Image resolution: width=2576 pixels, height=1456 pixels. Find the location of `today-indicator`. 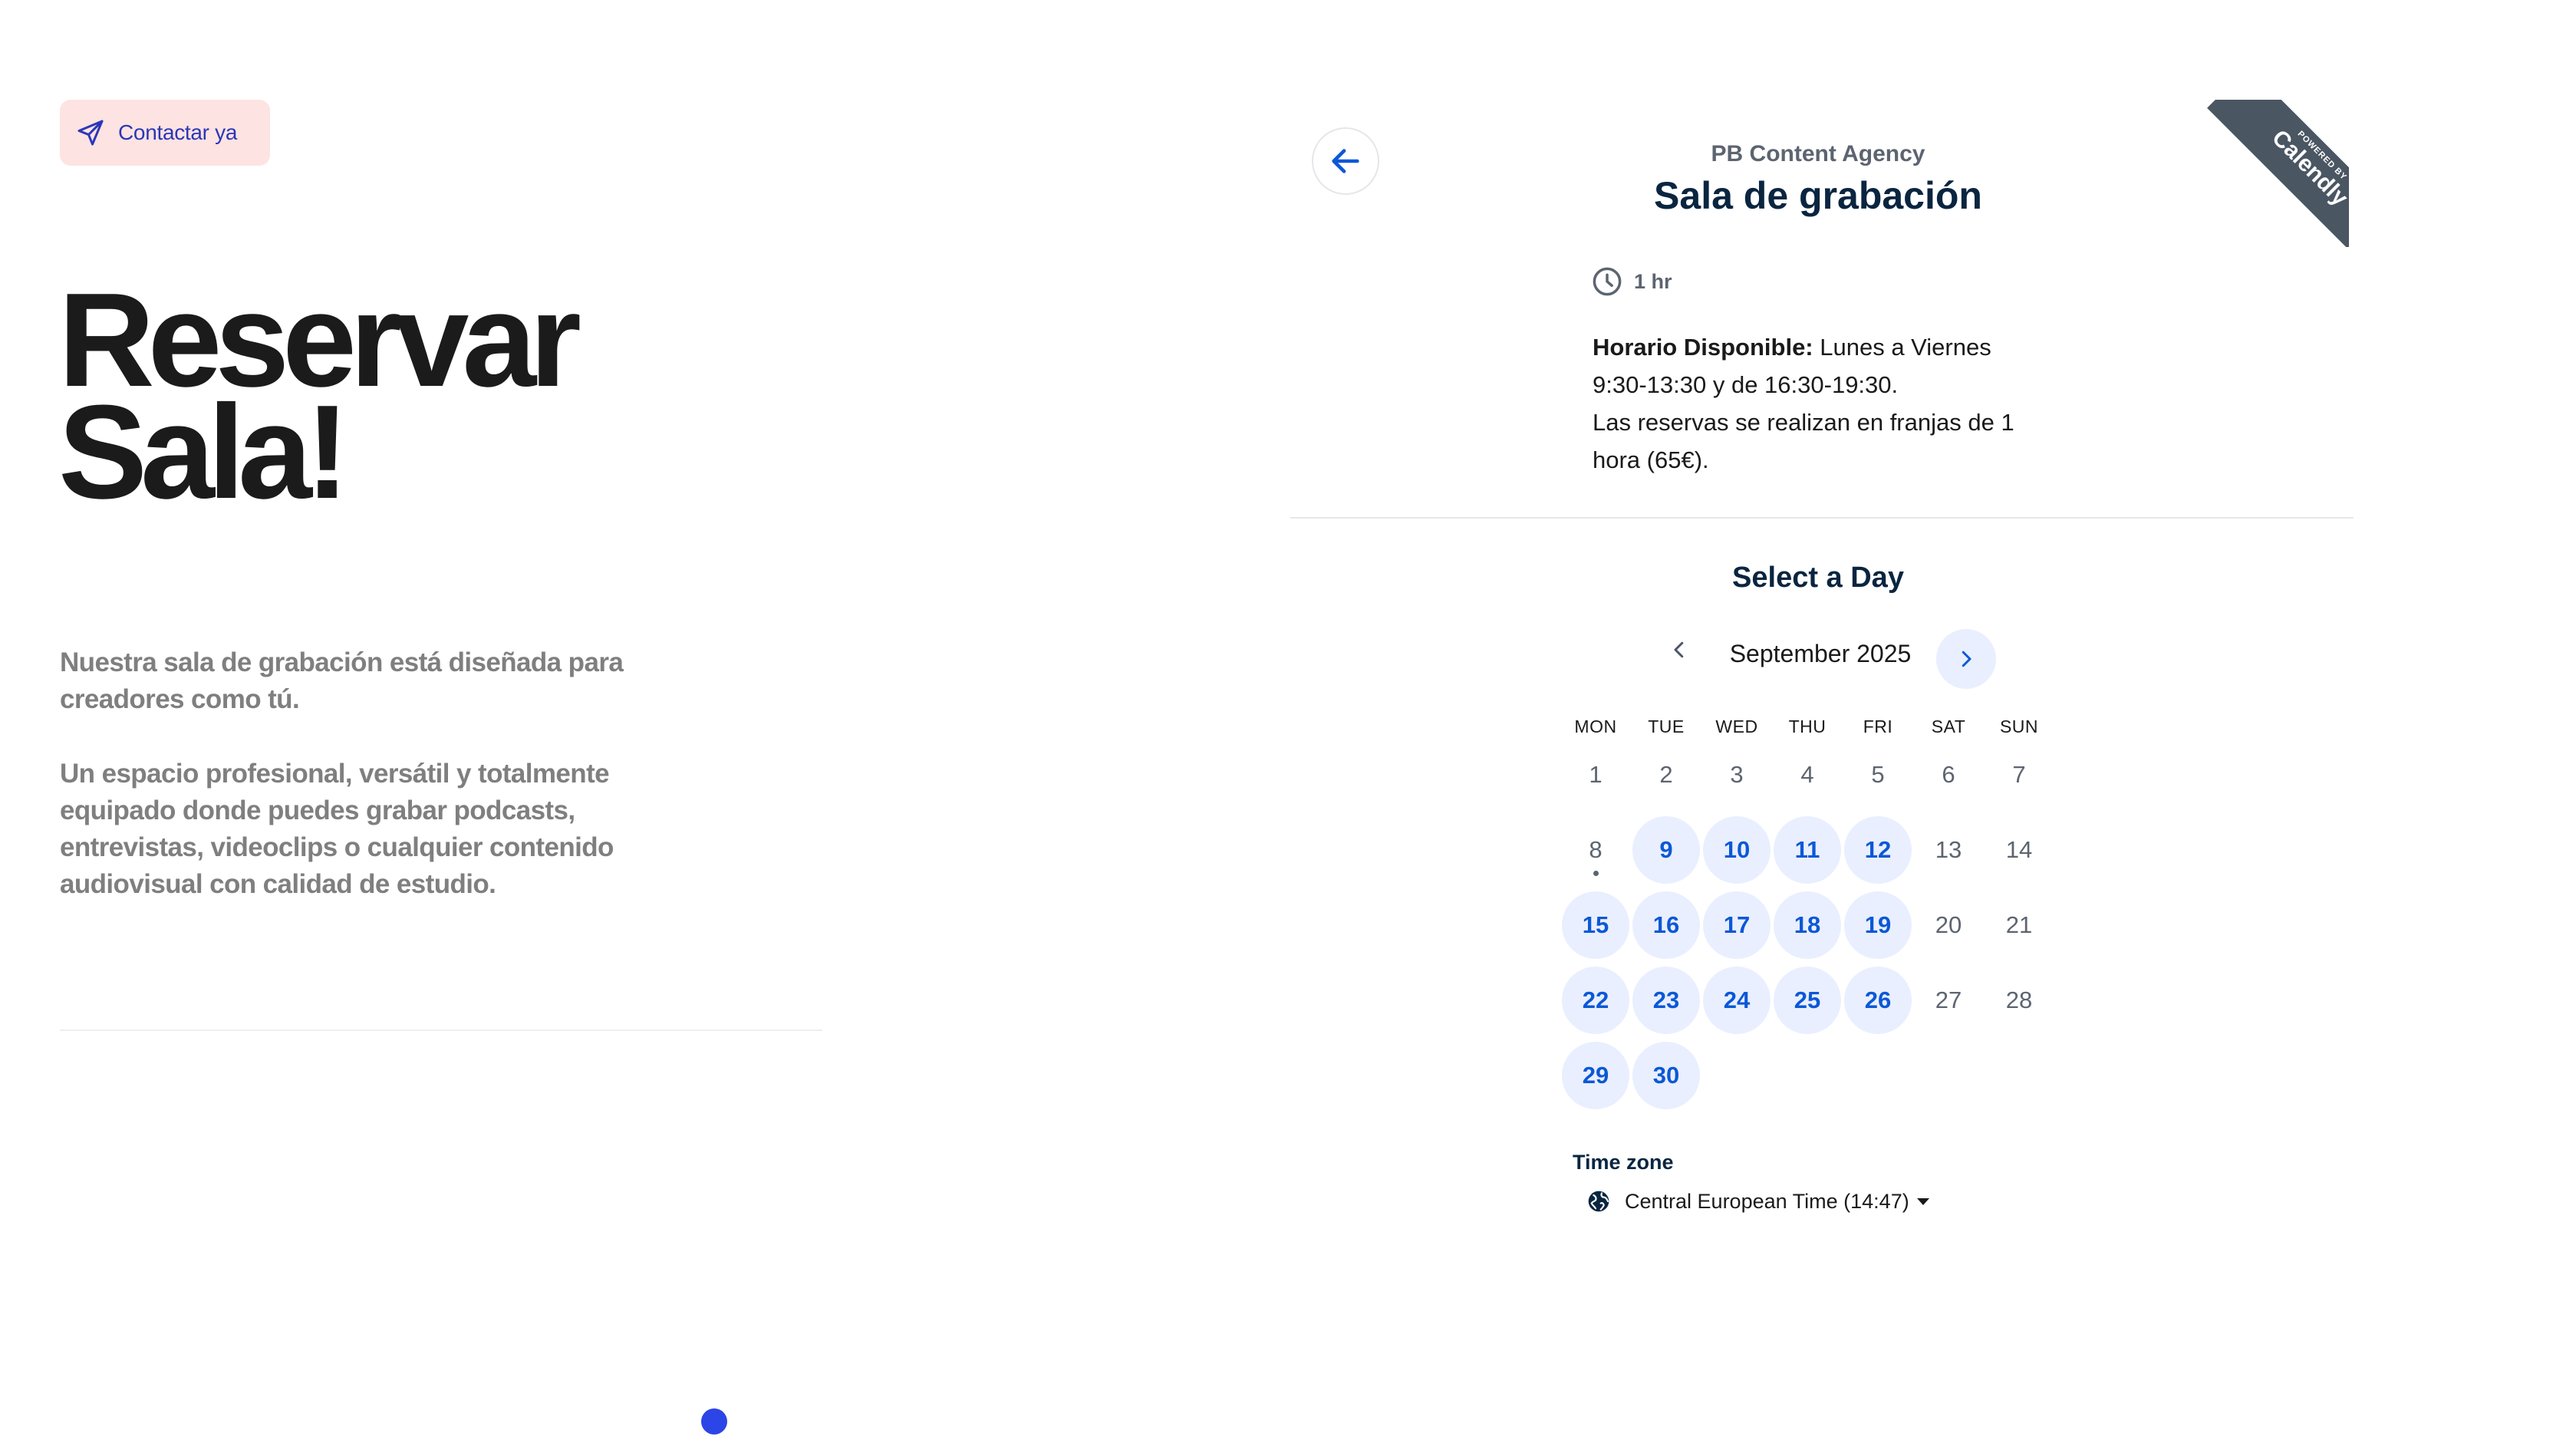

today-indicator is located at coordinates (1596, 873).